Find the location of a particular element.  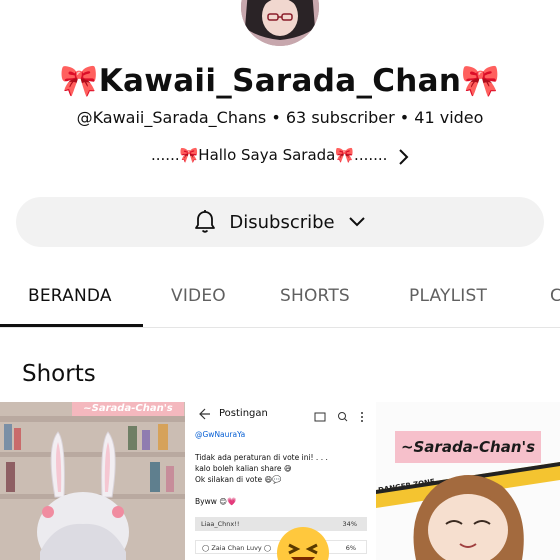

chevron-right-icon is located at coordinates (404, 157).